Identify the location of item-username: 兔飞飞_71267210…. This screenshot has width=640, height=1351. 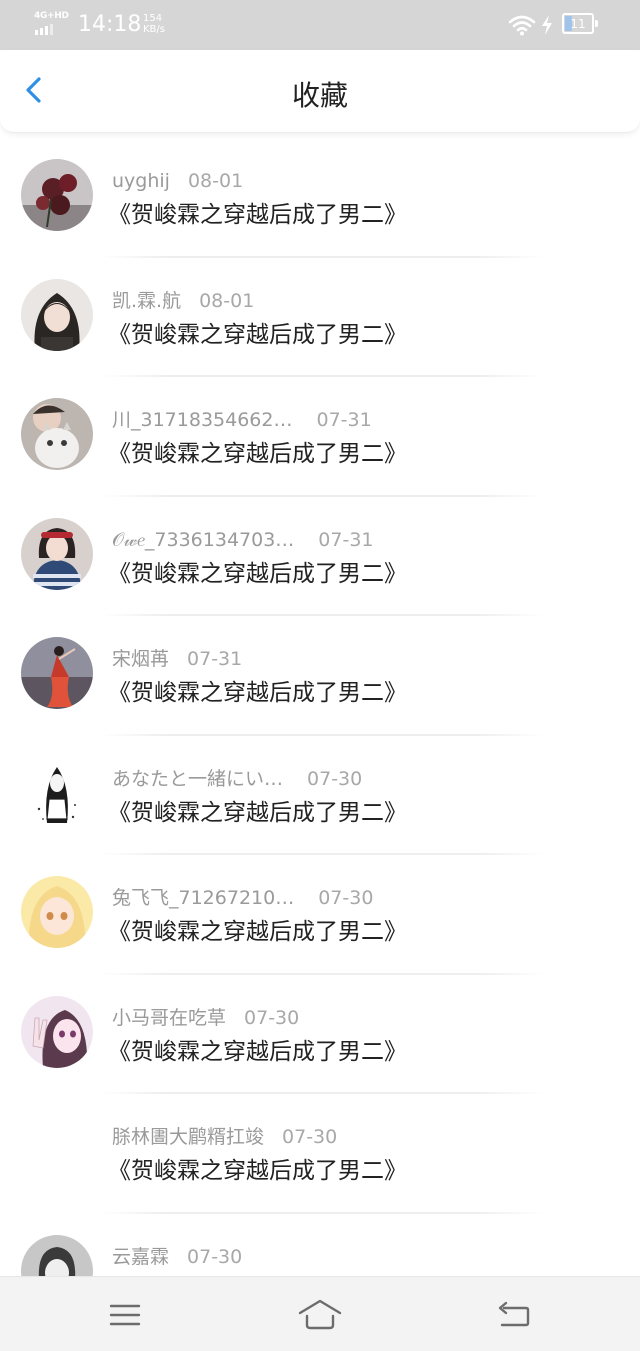
(203, 898).